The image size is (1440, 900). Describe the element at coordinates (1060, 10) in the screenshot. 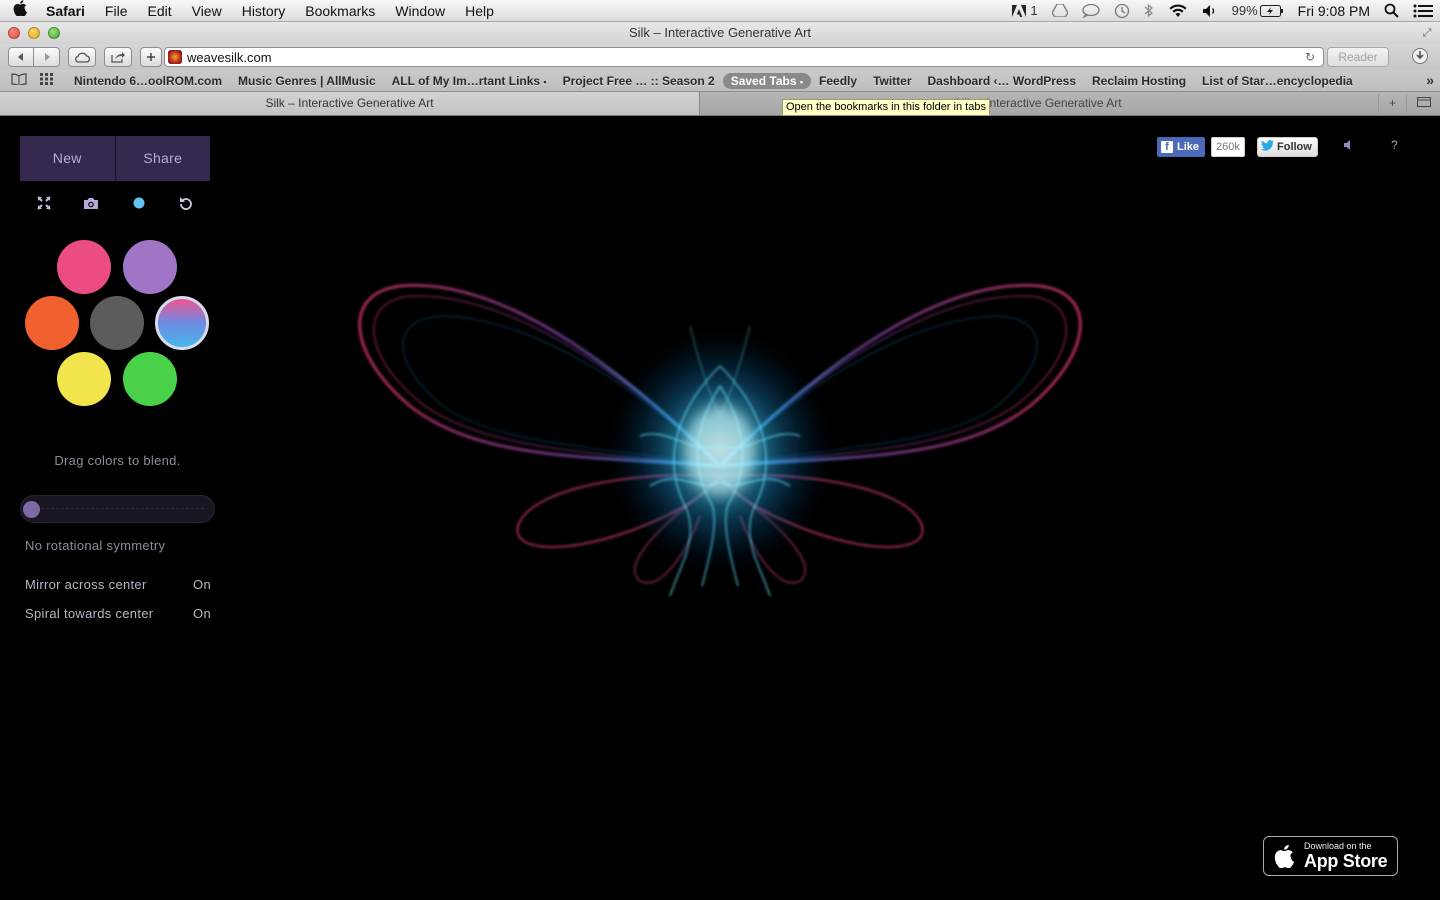

I see `drive-icon` at that location.